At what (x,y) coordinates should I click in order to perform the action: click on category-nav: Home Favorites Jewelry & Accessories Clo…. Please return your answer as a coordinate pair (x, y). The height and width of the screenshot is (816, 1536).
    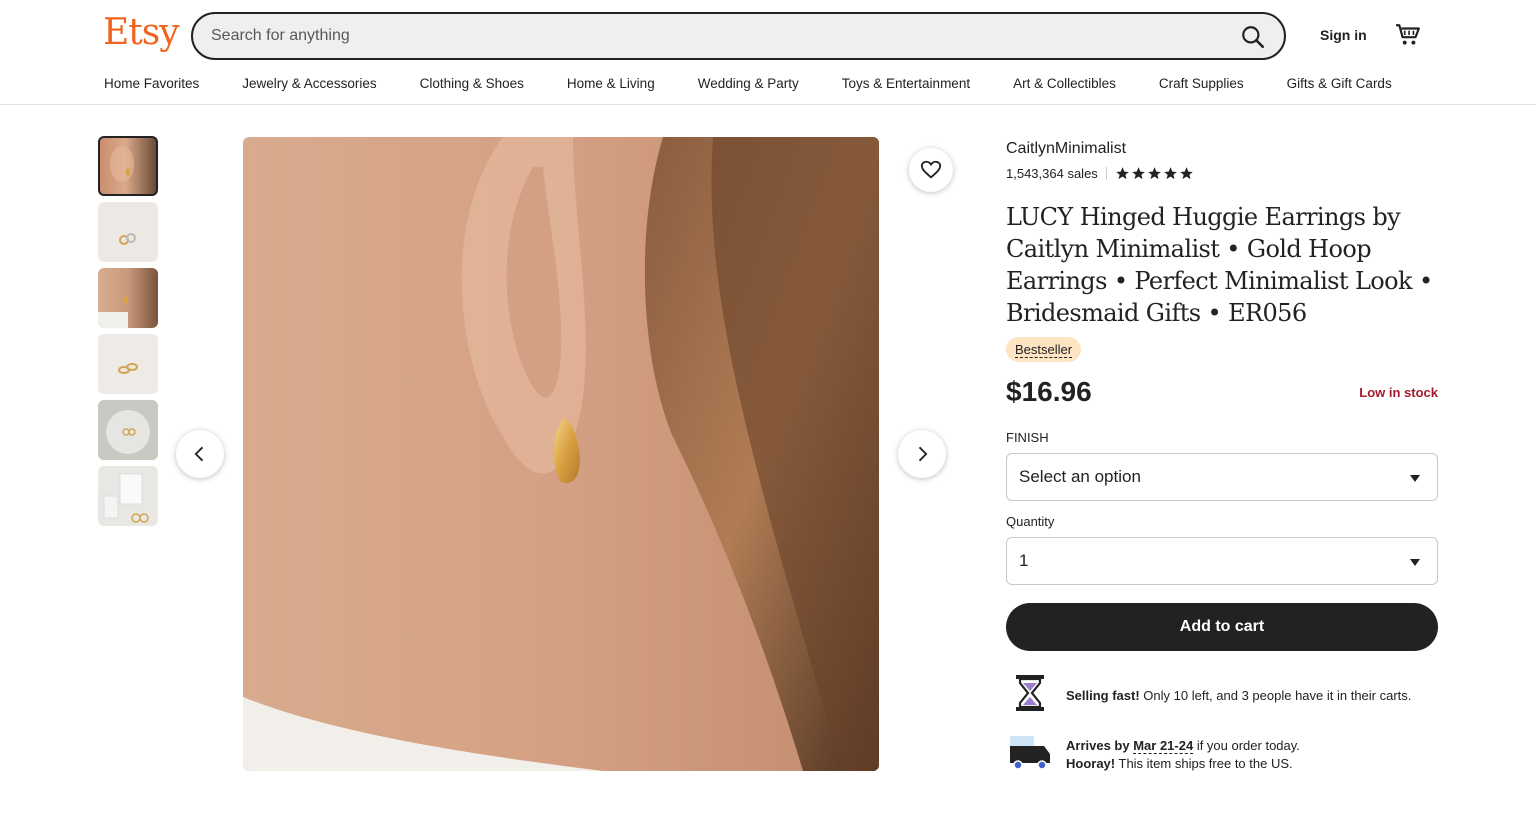
    Looking at the image, I should click on (748, 83).